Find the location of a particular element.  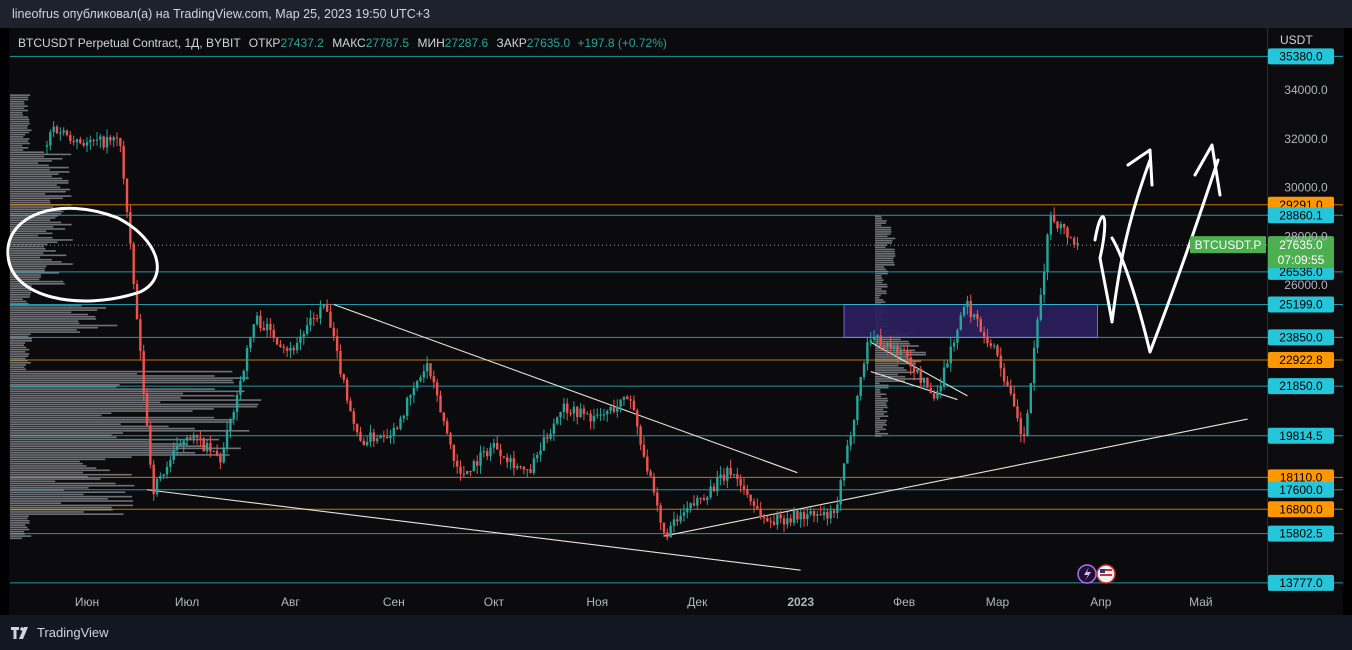

tradingview-logo: TradingView is located at coordinates (60, 632).